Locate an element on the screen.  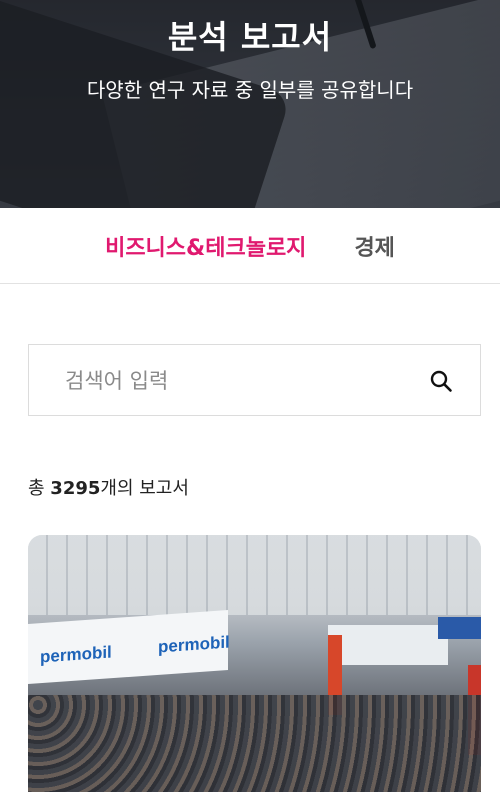
report-count-suffix: 개의 보고서 is located at coordinates (144, 488).